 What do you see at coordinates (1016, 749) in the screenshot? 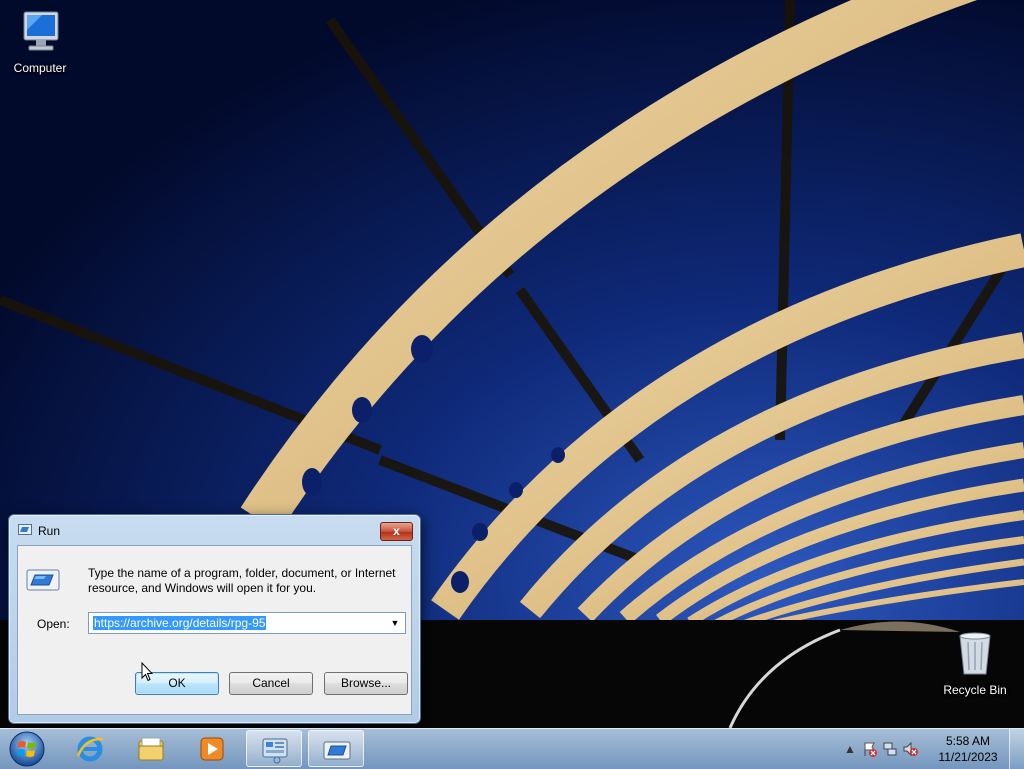
I see `show-desktop-button` at bounding box center [1016, 749].